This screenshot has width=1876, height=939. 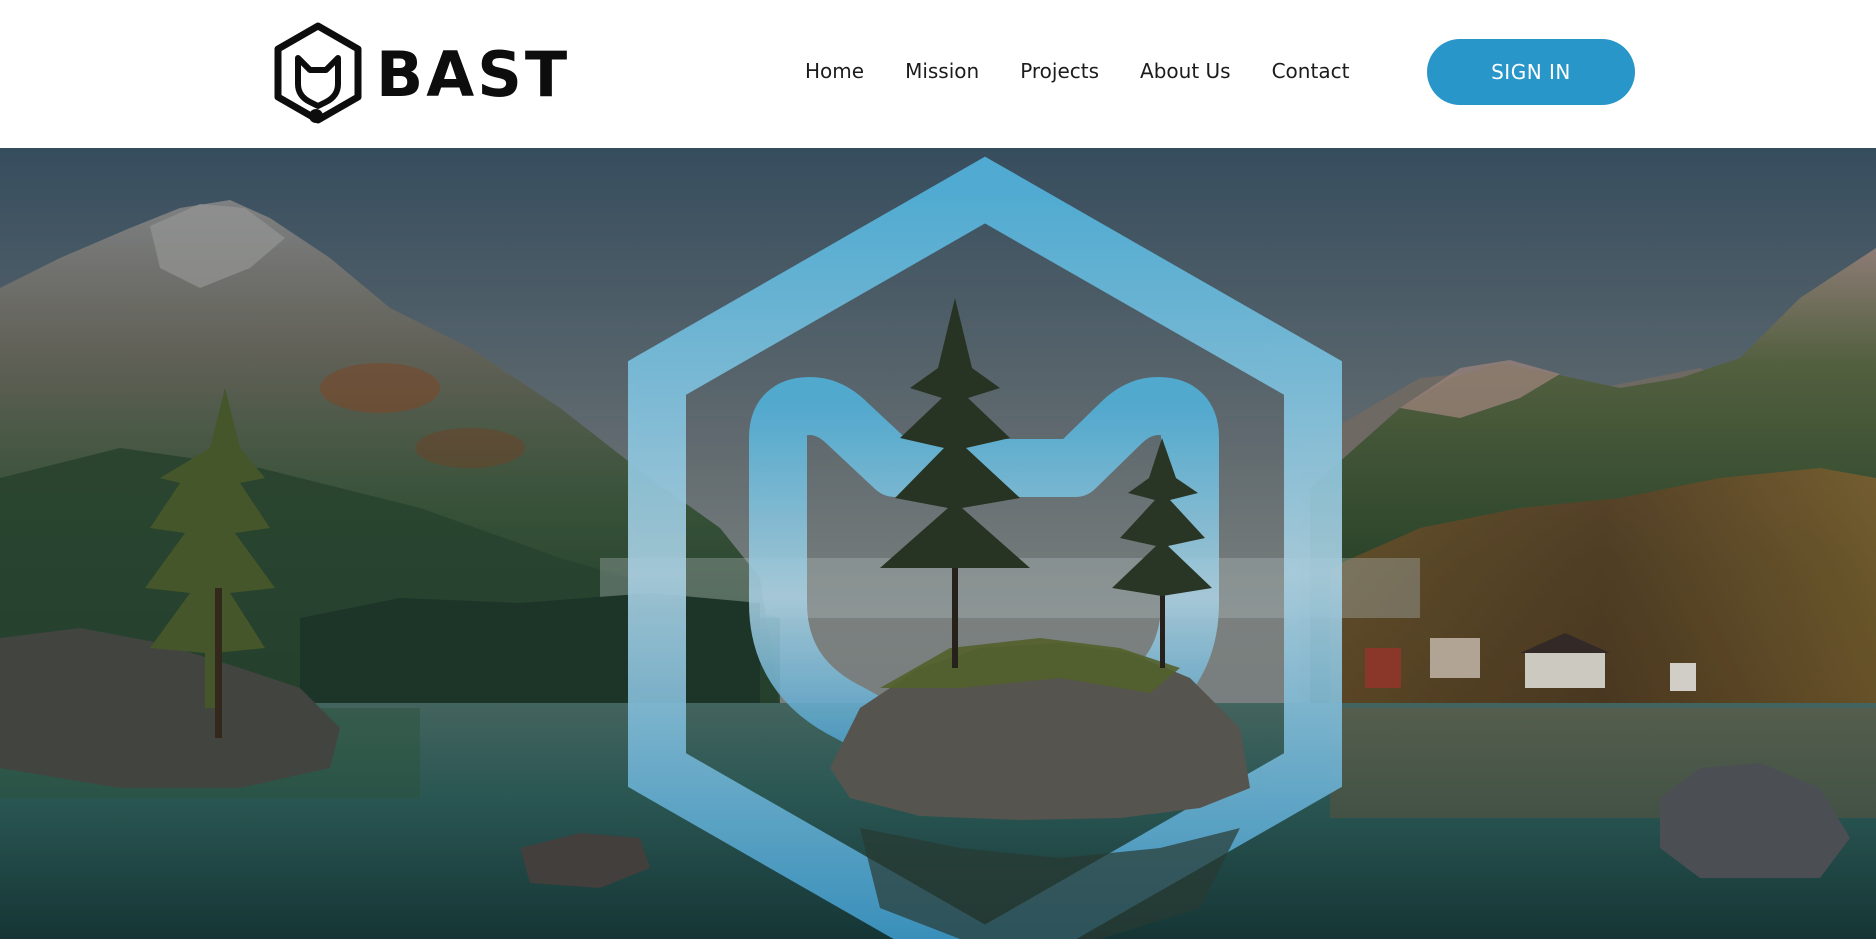 What do you see at coordinates (1059, 71) in the screenshot?
I see `nav-projects: Projects` at bounding box center [1059, 71].